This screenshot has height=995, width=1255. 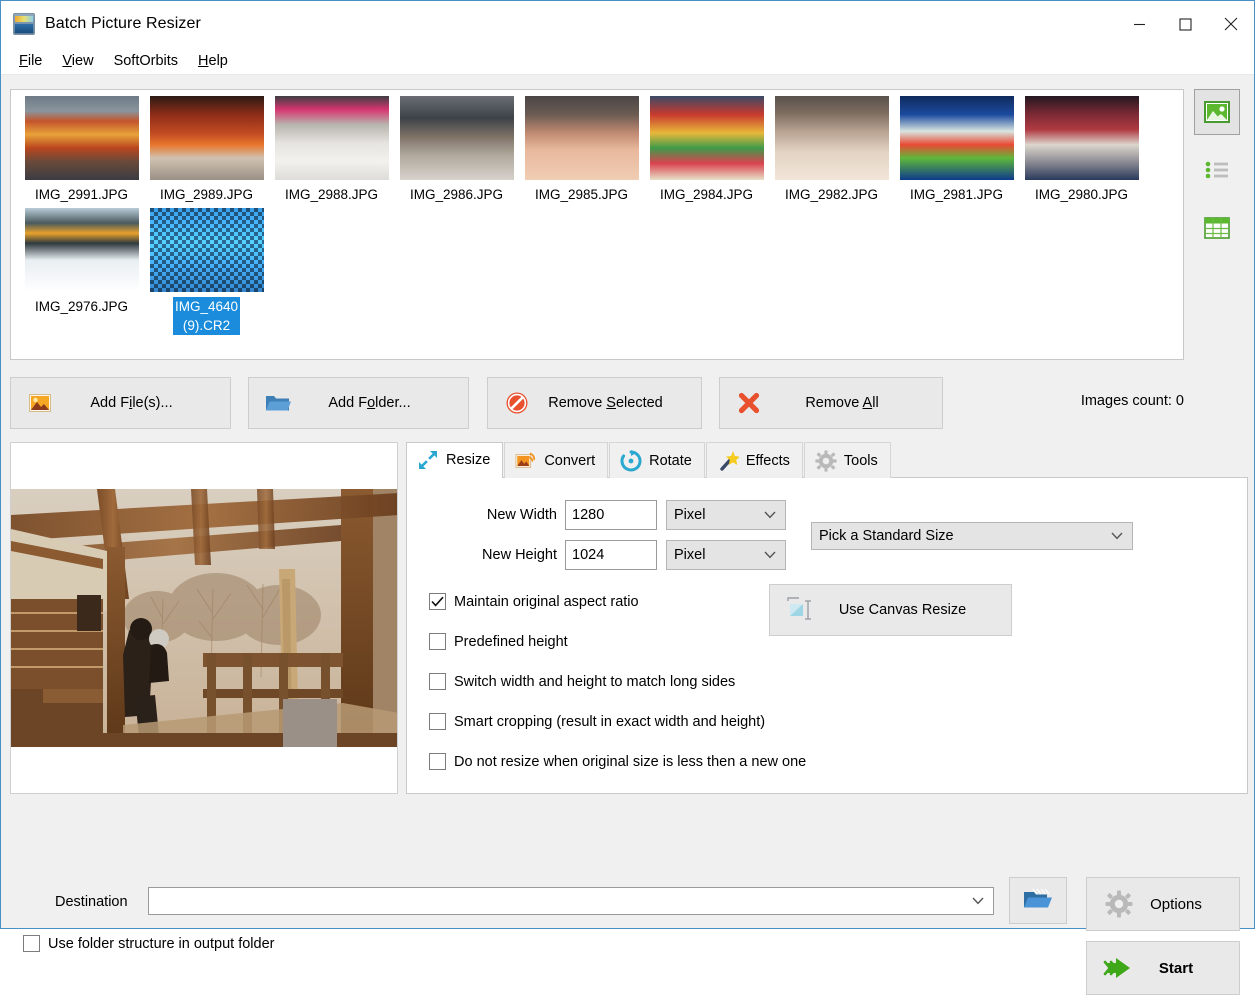 I want to click on thumbnail-item: IMG_2982.JPG, so click(x=831, y=150).